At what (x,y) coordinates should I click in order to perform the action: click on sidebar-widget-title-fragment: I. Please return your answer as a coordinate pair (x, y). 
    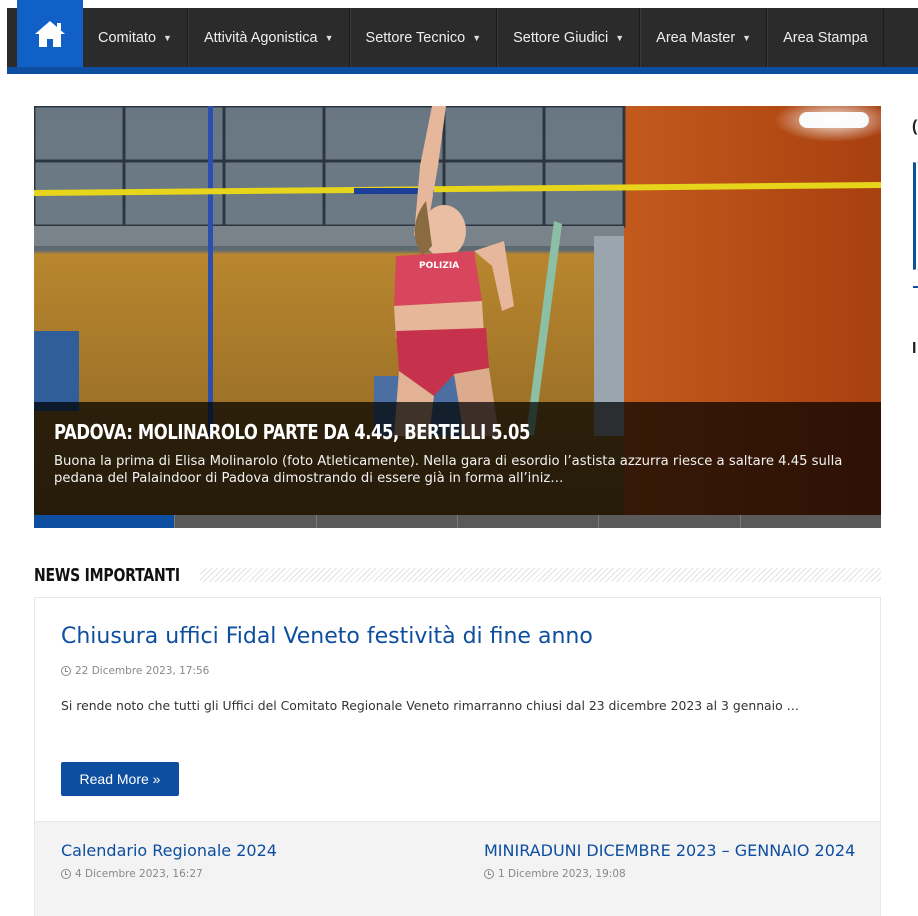
    Looking at the image, I should click on (914, 348).